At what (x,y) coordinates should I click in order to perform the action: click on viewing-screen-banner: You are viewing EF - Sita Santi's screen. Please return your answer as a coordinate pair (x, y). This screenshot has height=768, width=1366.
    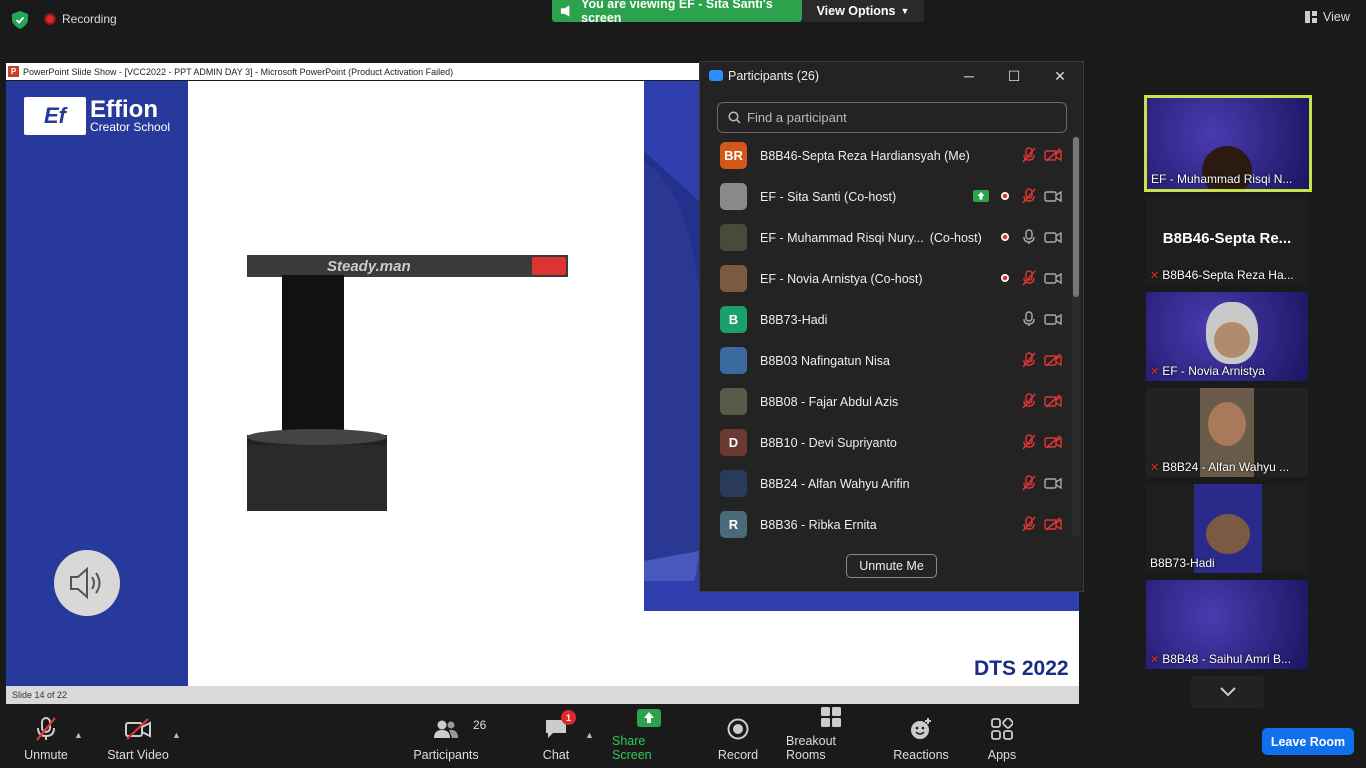
    Looking at the image, I should click on (677, 12).